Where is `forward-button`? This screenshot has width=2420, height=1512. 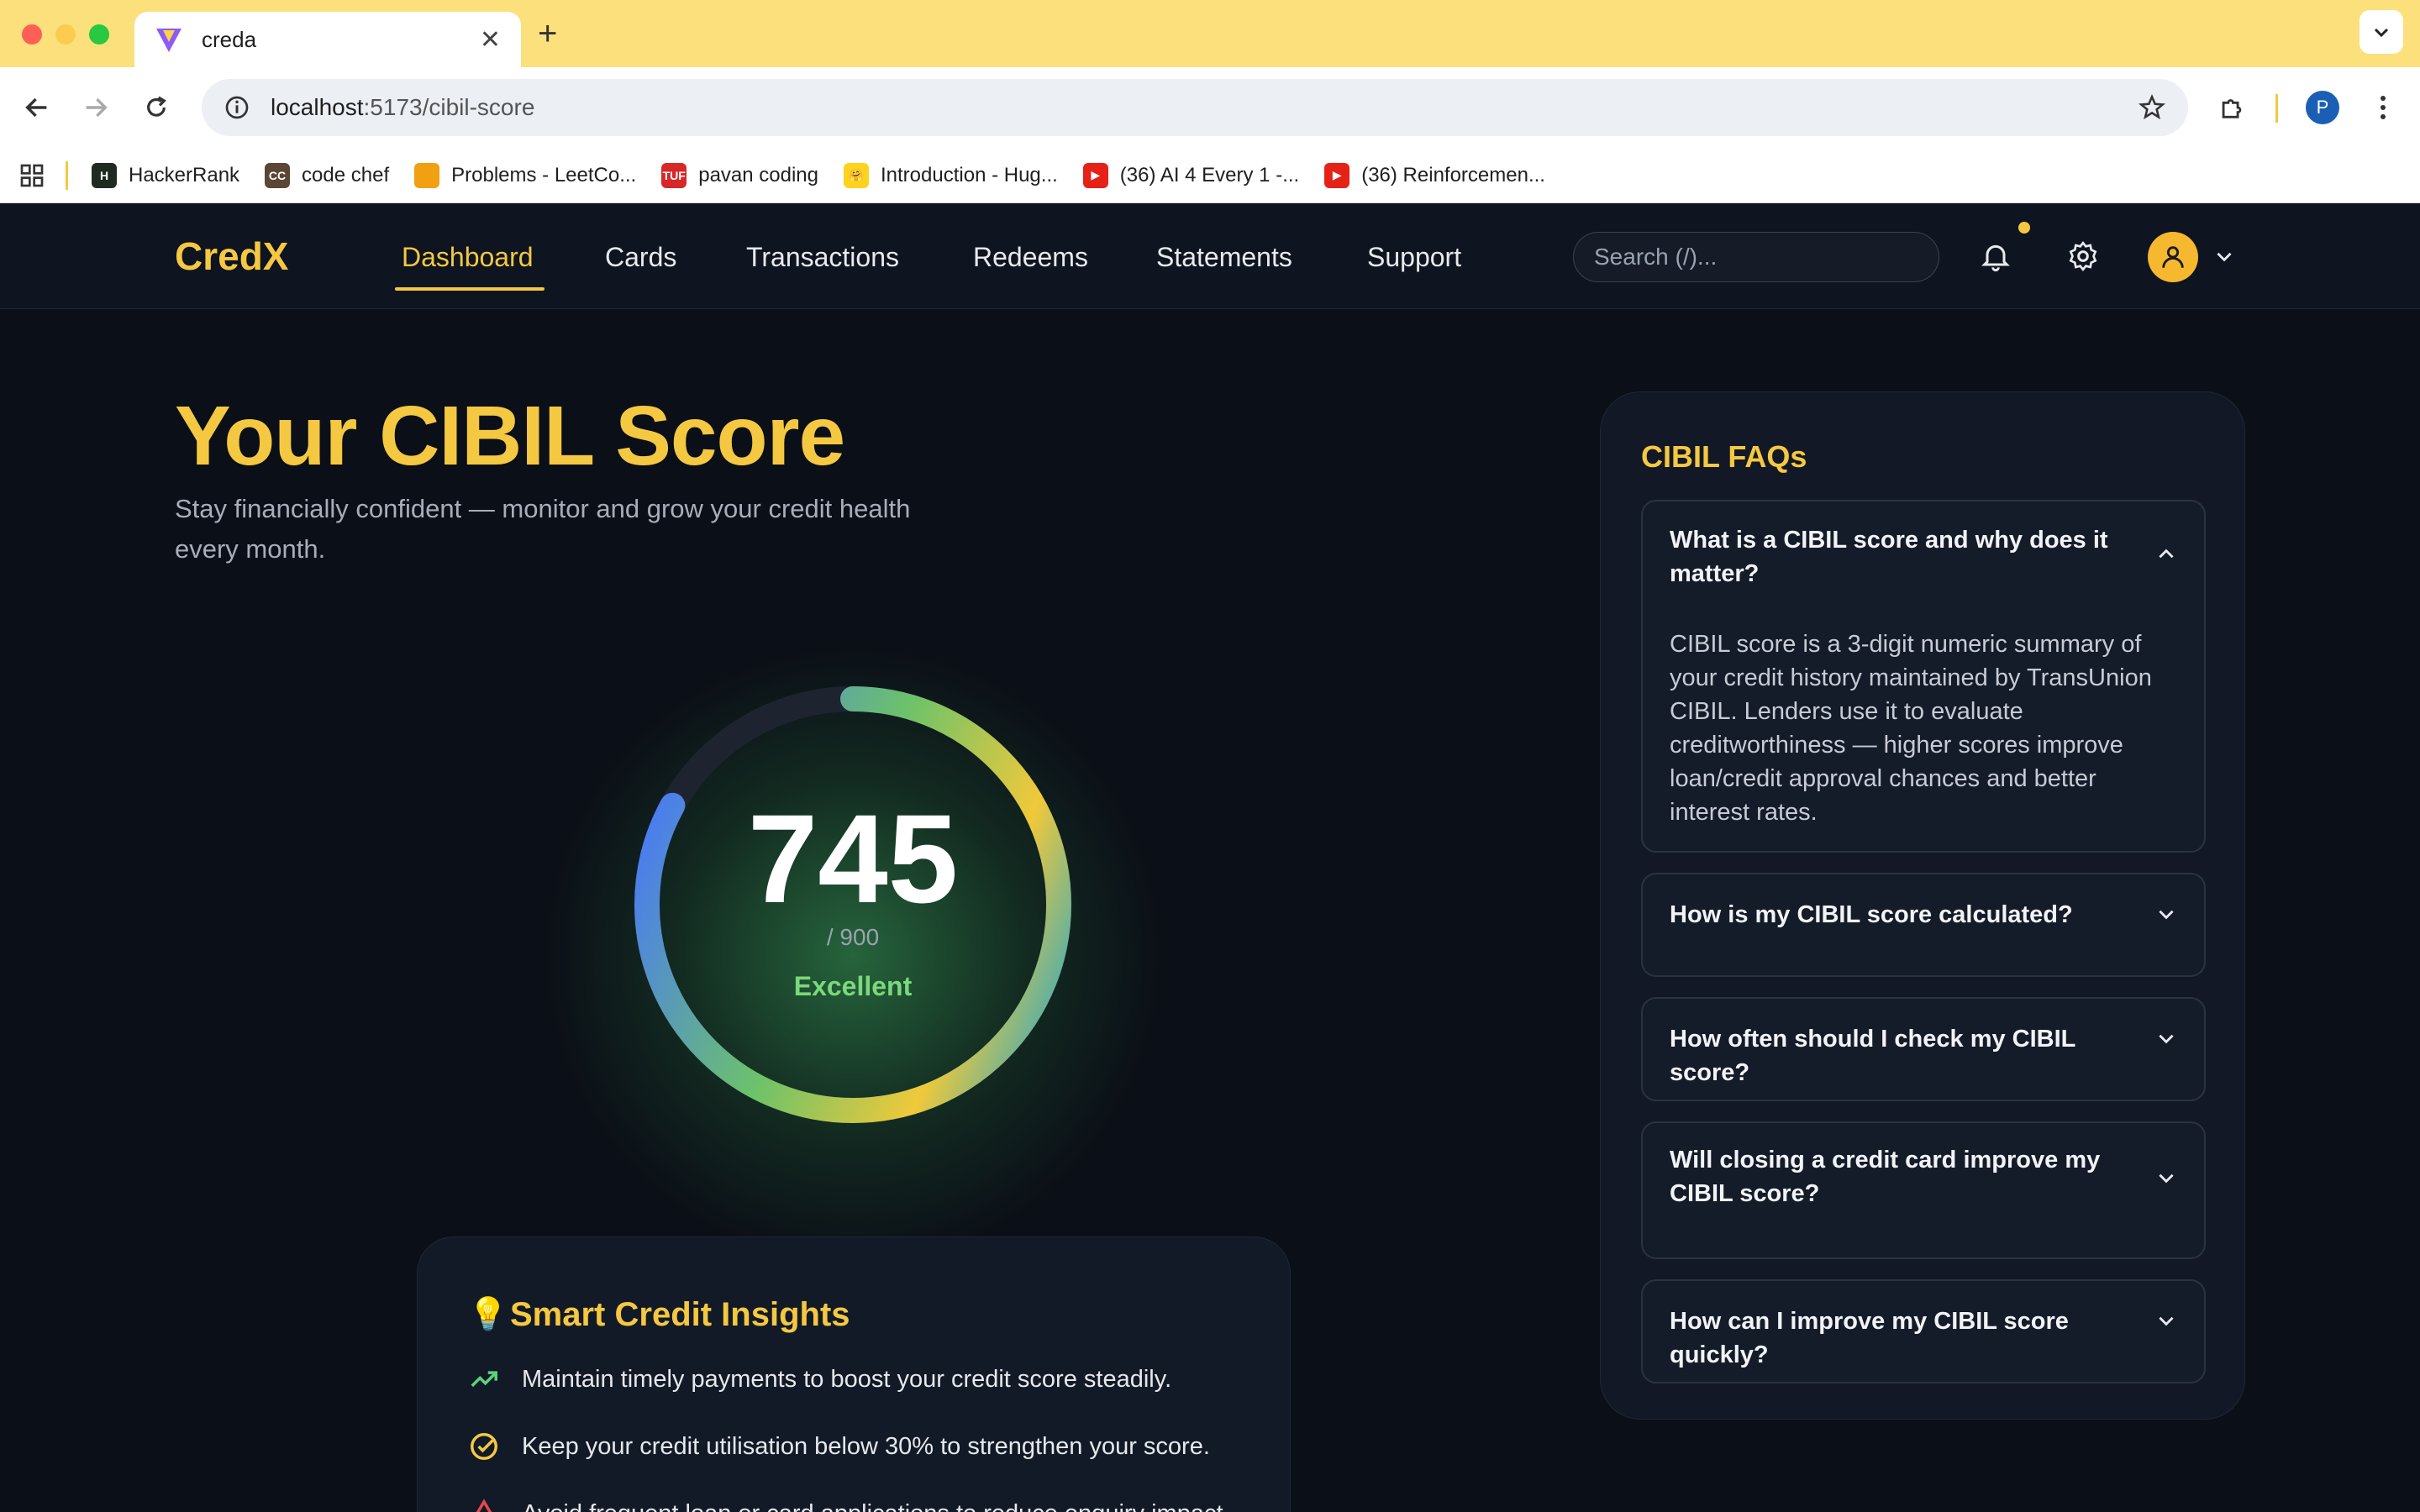 forward-button is located at coordinates (96, 107).